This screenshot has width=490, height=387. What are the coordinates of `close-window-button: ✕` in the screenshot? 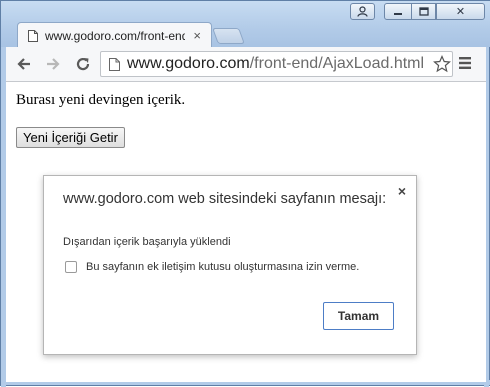 It's located at (460, 11).